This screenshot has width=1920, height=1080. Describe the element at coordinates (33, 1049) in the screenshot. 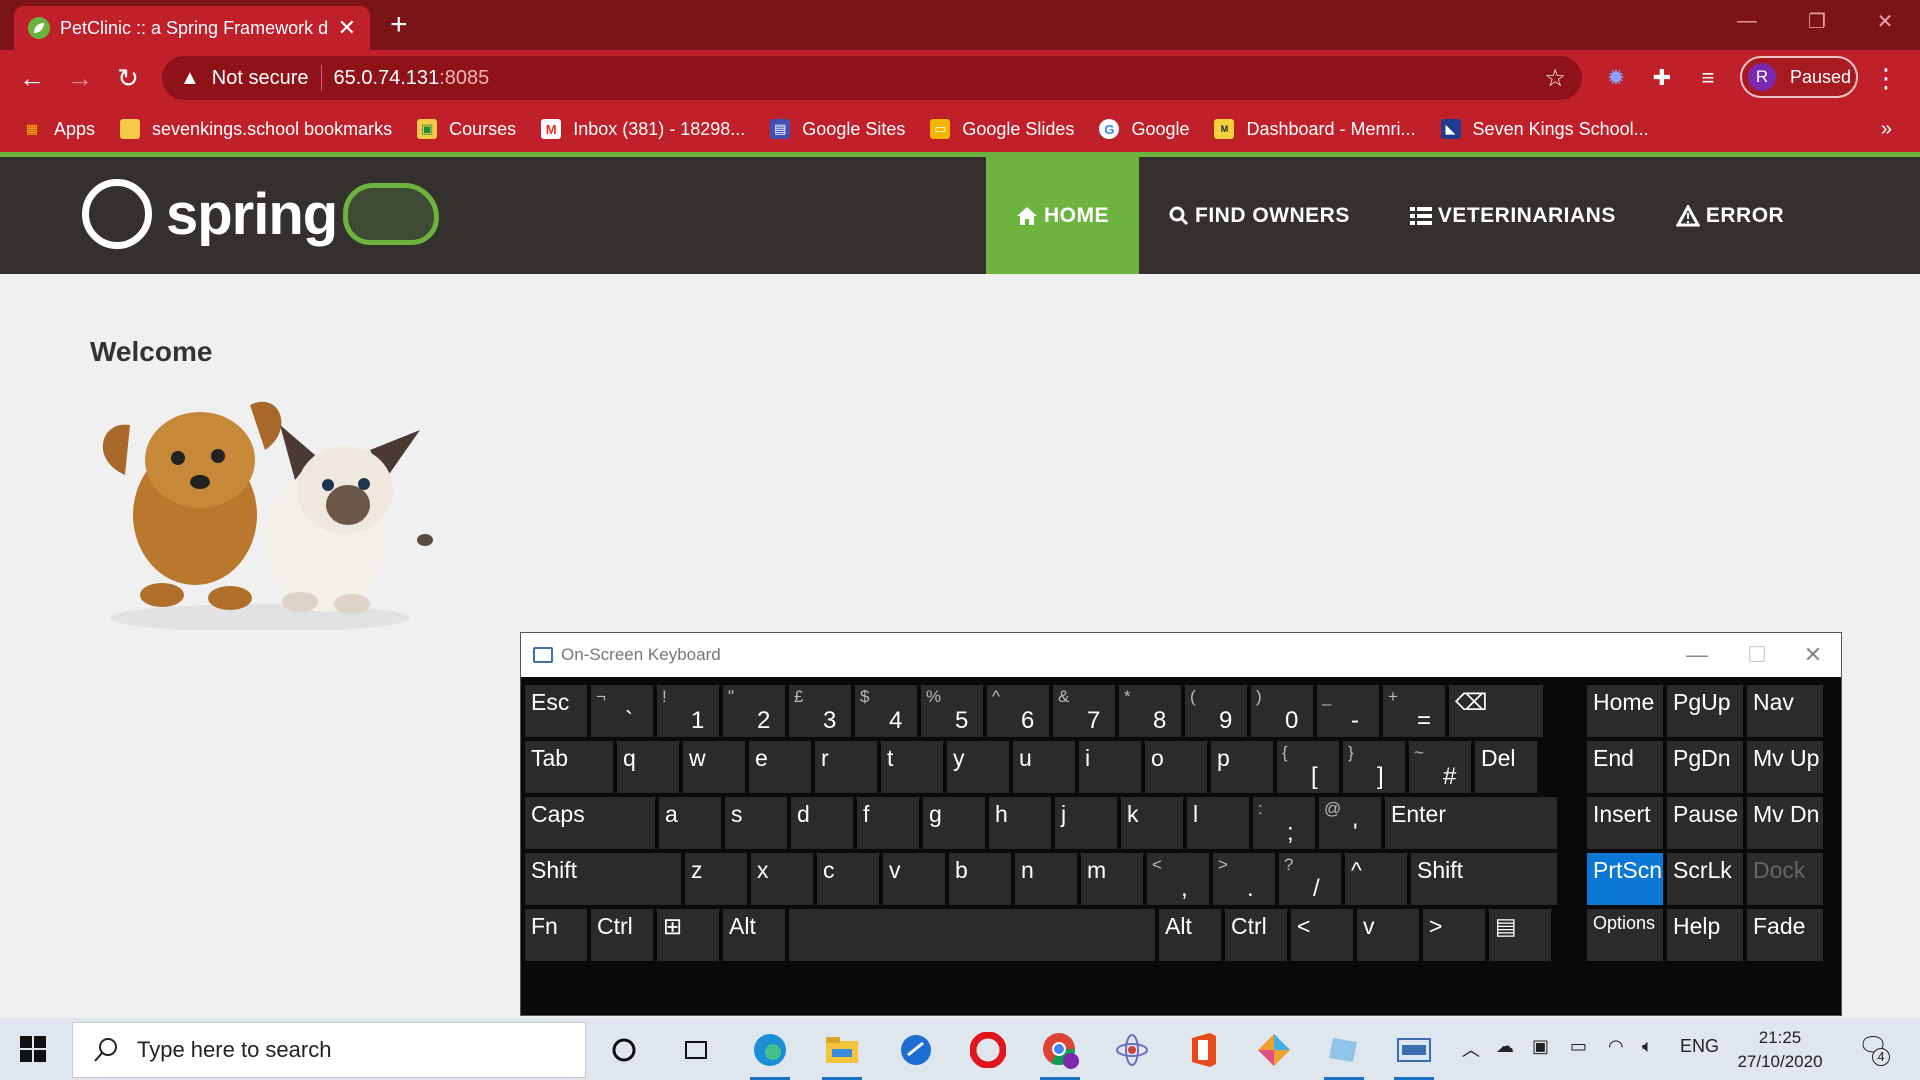

I see `windows-start-icon` at that location.